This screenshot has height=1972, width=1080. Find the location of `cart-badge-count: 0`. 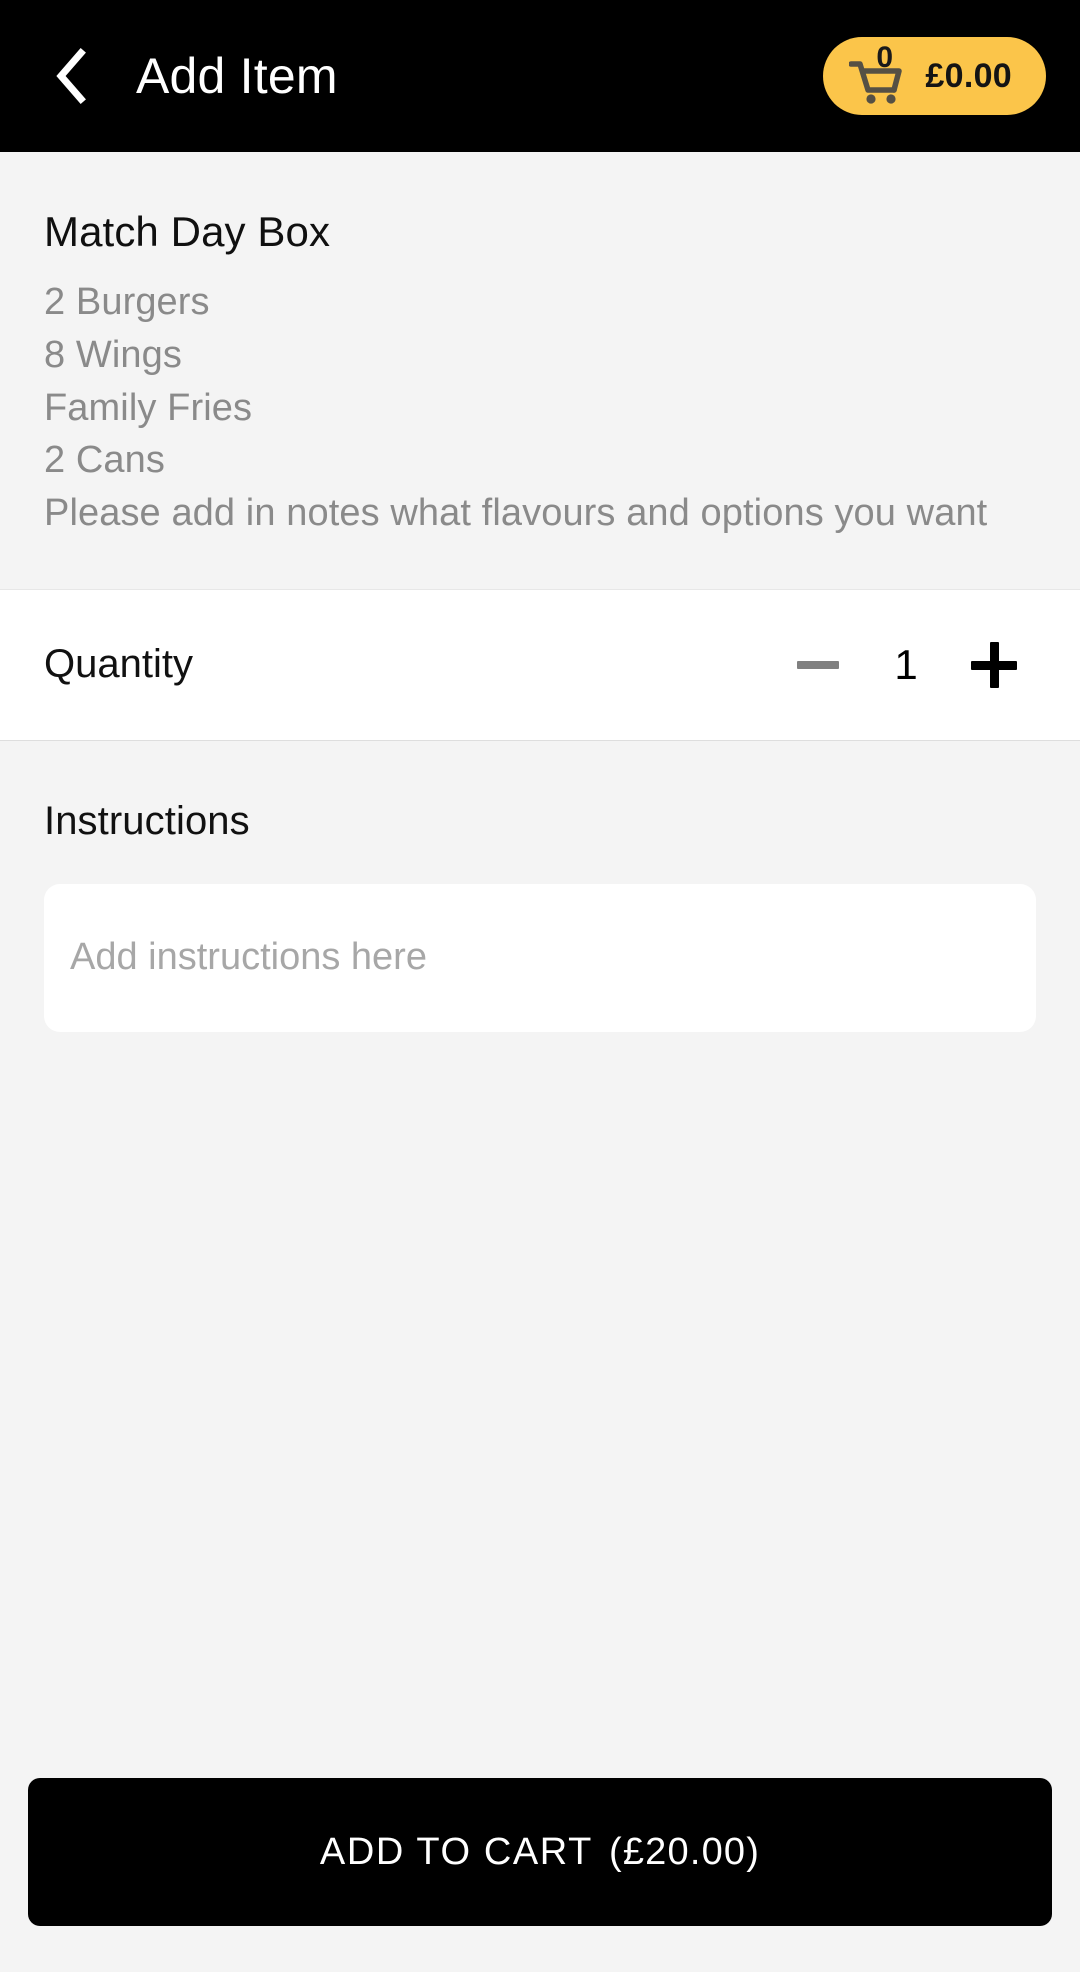

cart-badge-count: 0 is located at coordinates (885, 57).